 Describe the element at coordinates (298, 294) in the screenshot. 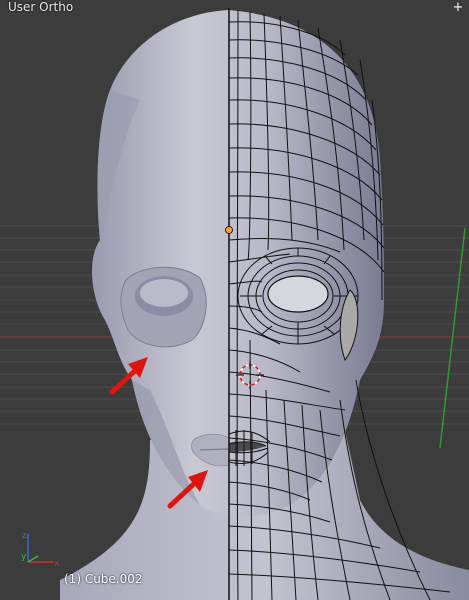

I see `right-eye-hole` at that location.